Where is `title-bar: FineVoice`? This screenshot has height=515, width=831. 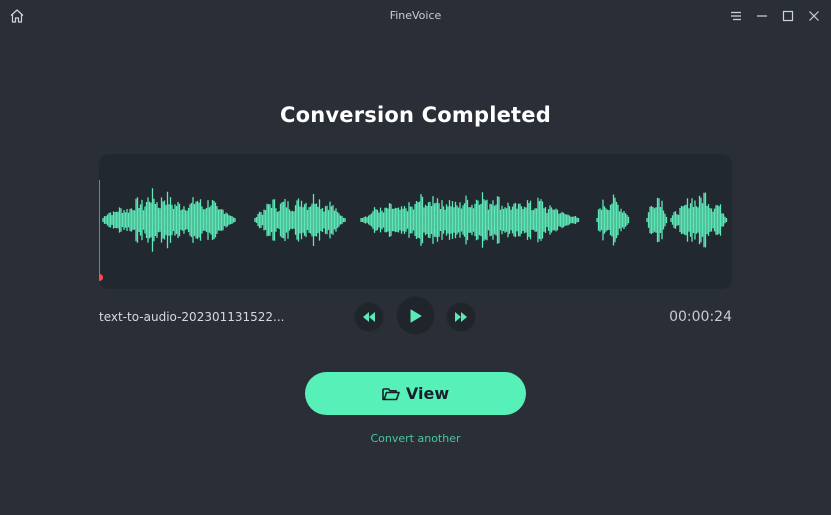 title-bar: FineVoice is located at coordinates (415, 17).